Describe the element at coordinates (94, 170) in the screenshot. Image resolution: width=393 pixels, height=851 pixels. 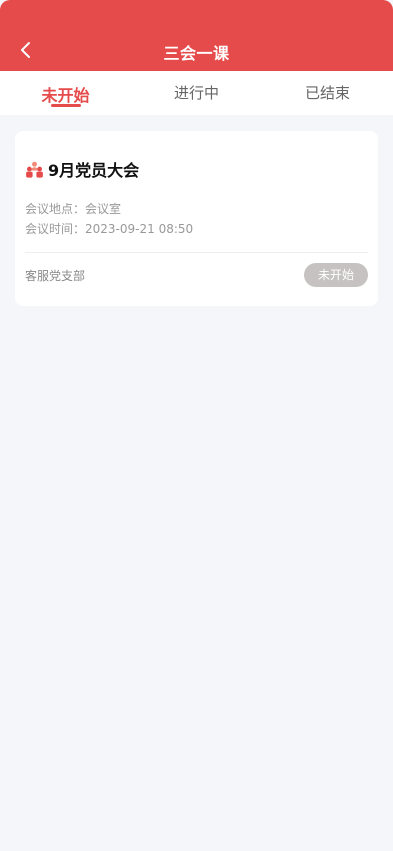
I see `meeting-title: 9月党员大会` at that location.